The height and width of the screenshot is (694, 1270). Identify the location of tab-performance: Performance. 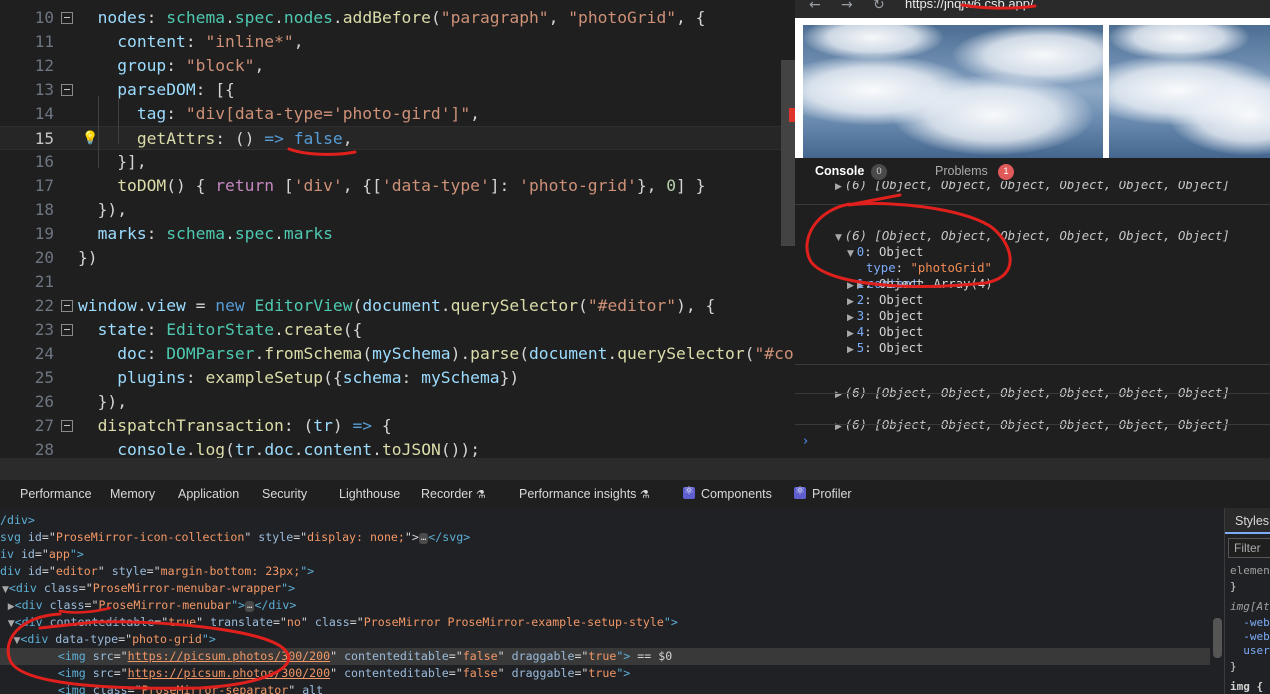
(56, 494).